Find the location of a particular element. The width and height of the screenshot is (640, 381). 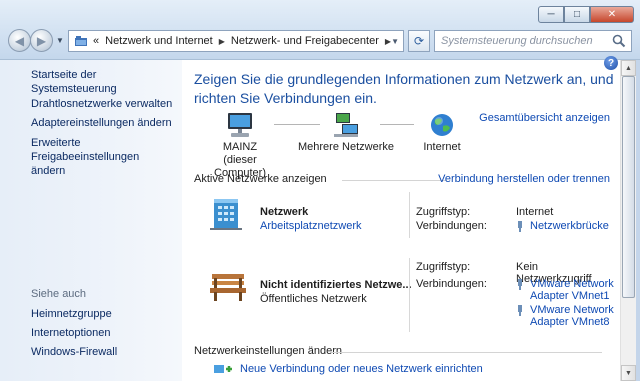

settings-header: Netzwerkeinstellungen ändern is located at coordinates (268, 351).